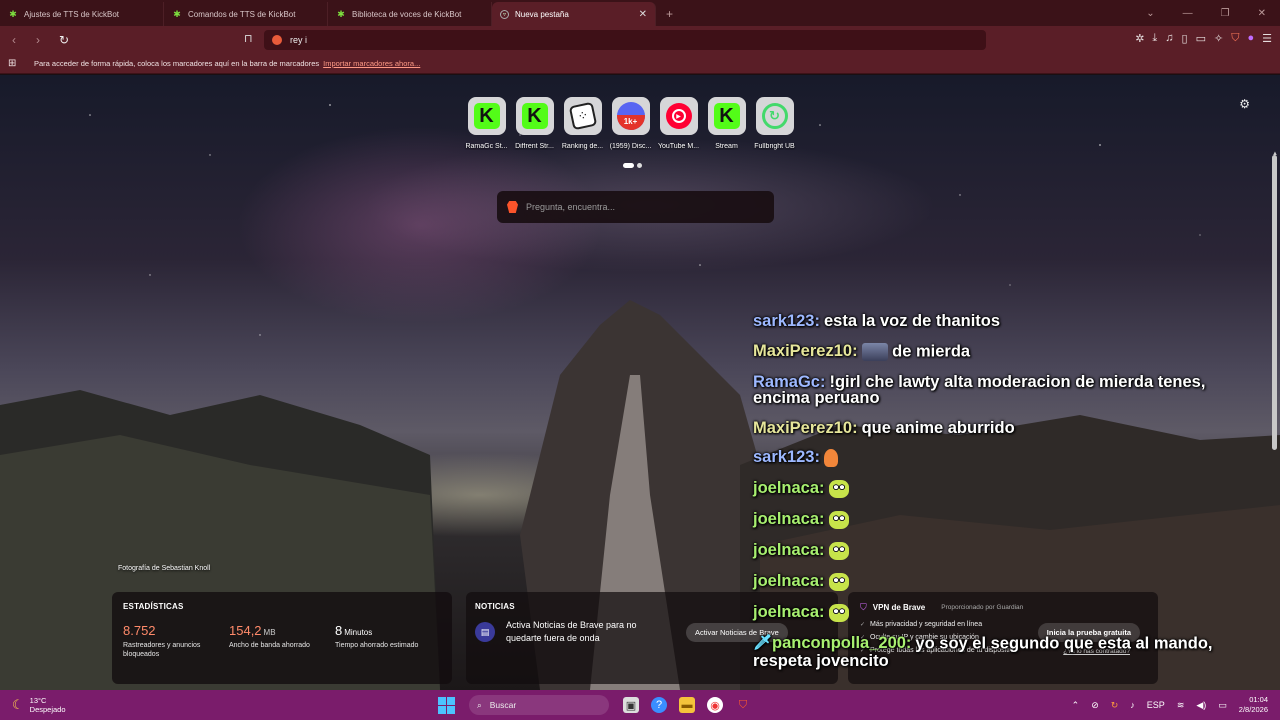  I want to click on tile: ▶, so click(678, 116).